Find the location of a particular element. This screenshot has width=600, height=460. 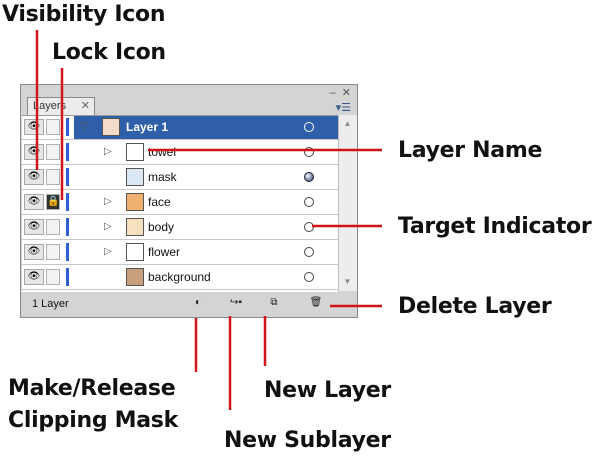

layer-name: mask is located at coordinates (162, 177).